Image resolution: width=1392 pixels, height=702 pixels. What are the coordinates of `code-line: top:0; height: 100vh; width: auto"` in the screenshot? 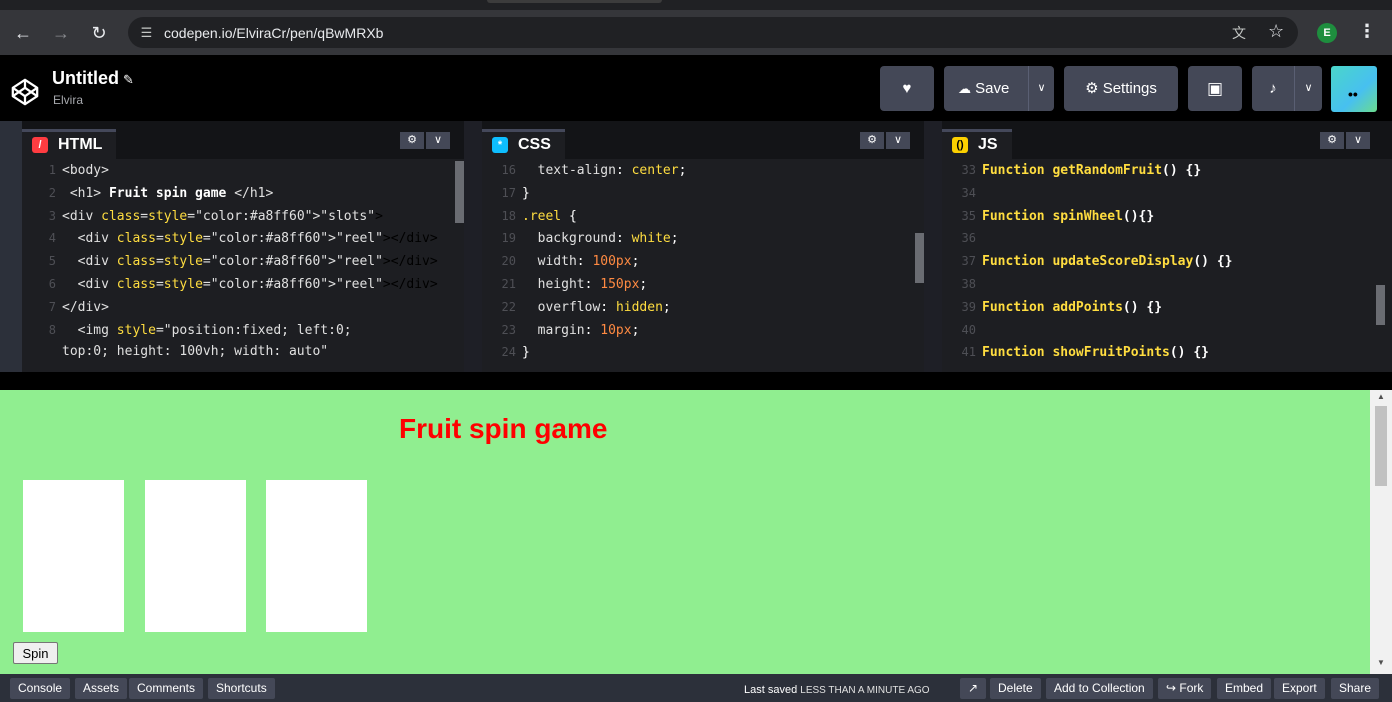 It's located at (243, 352).